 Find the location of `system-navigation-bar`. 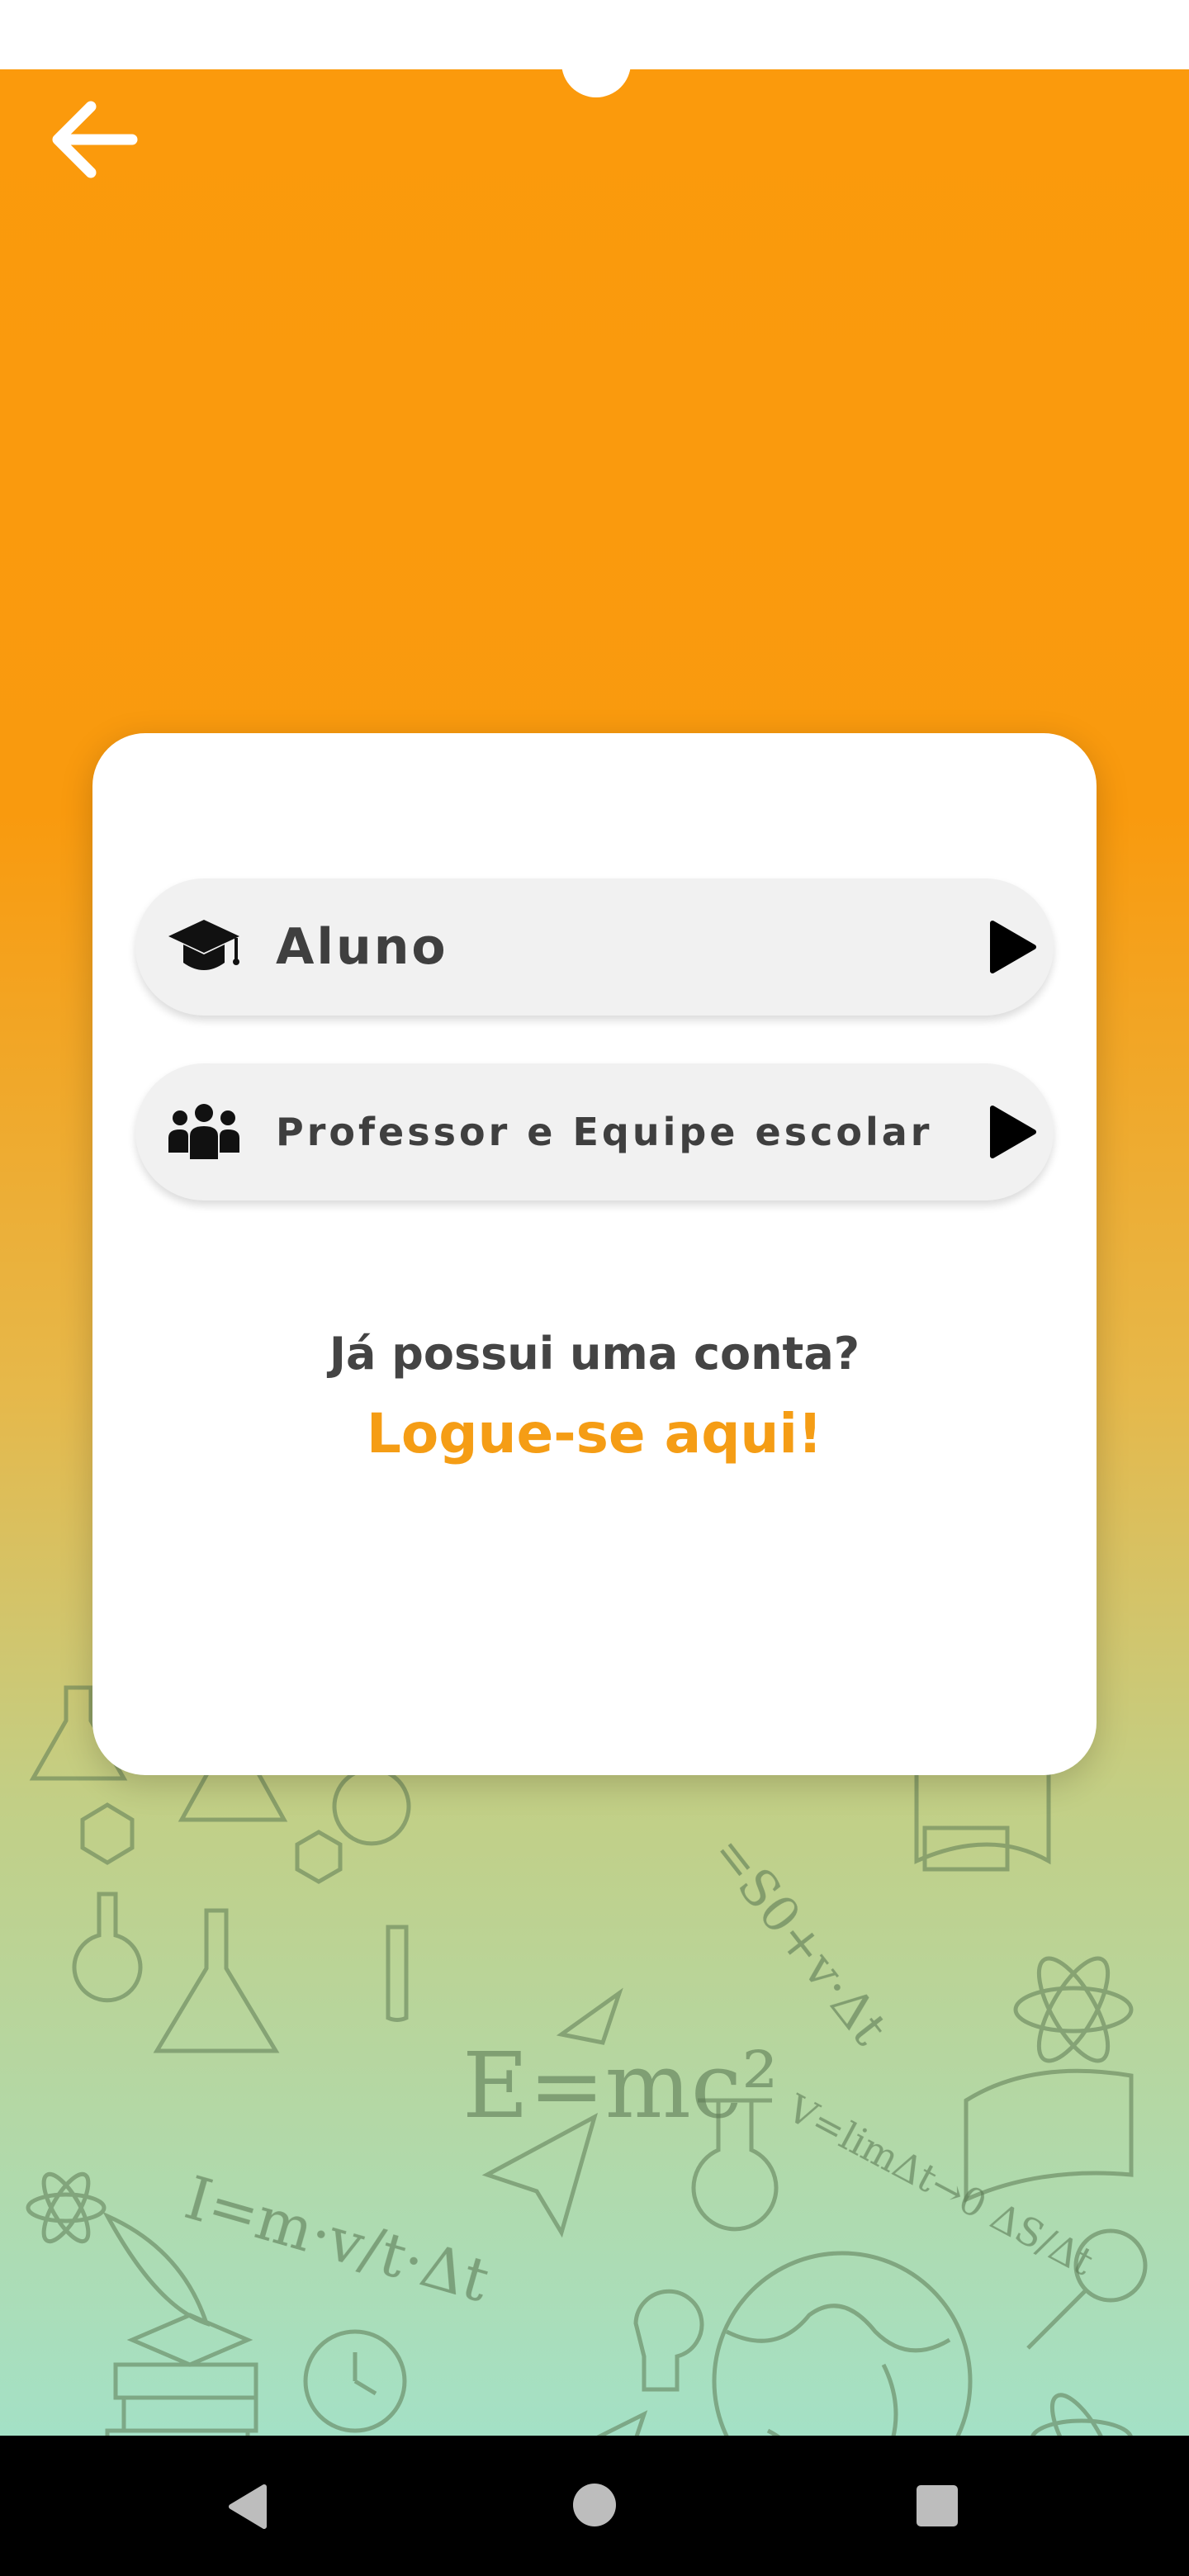

system-navigation-bar is located at coordinates (594, 2506).